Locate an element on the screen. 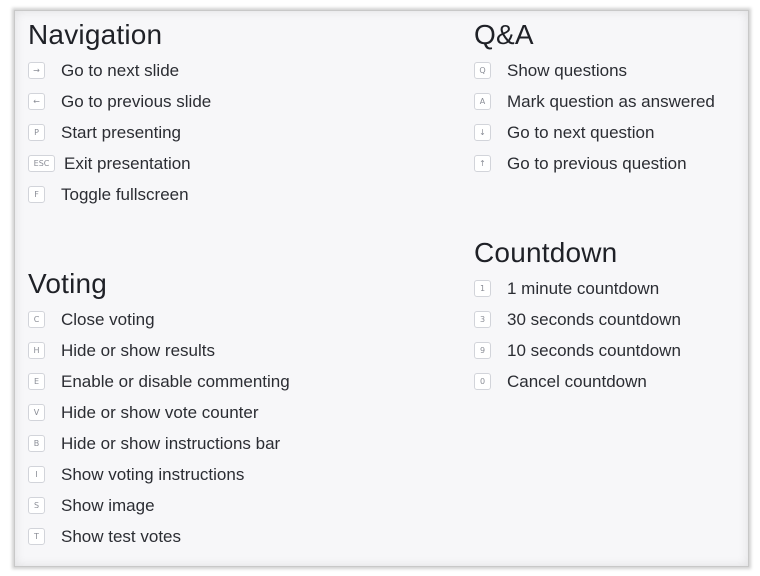  arrow-right-key-icon: → is located at coordinates (36, 70).